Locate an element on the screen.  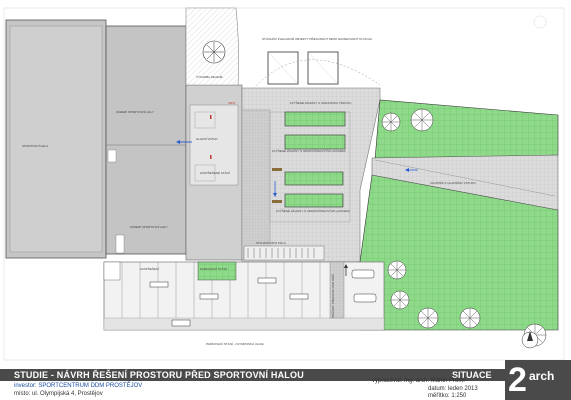
parking-area is located at coordinates (244, 296).